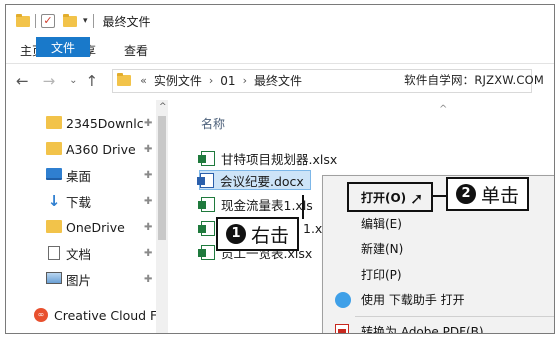 The height and width of the screenshot is (340, 560). What do you see at coordinates (382, 249) in the screenshot?
I see `menu-item-label: 新建(N)` at bounding box center [382, 249].